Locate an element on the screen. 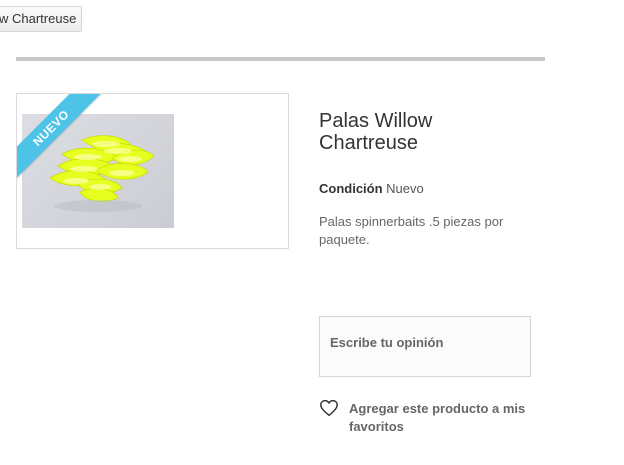 The height and width of the screenshot is (465, 624). new-badge: NUEVO is located at coordinates (61, 138).